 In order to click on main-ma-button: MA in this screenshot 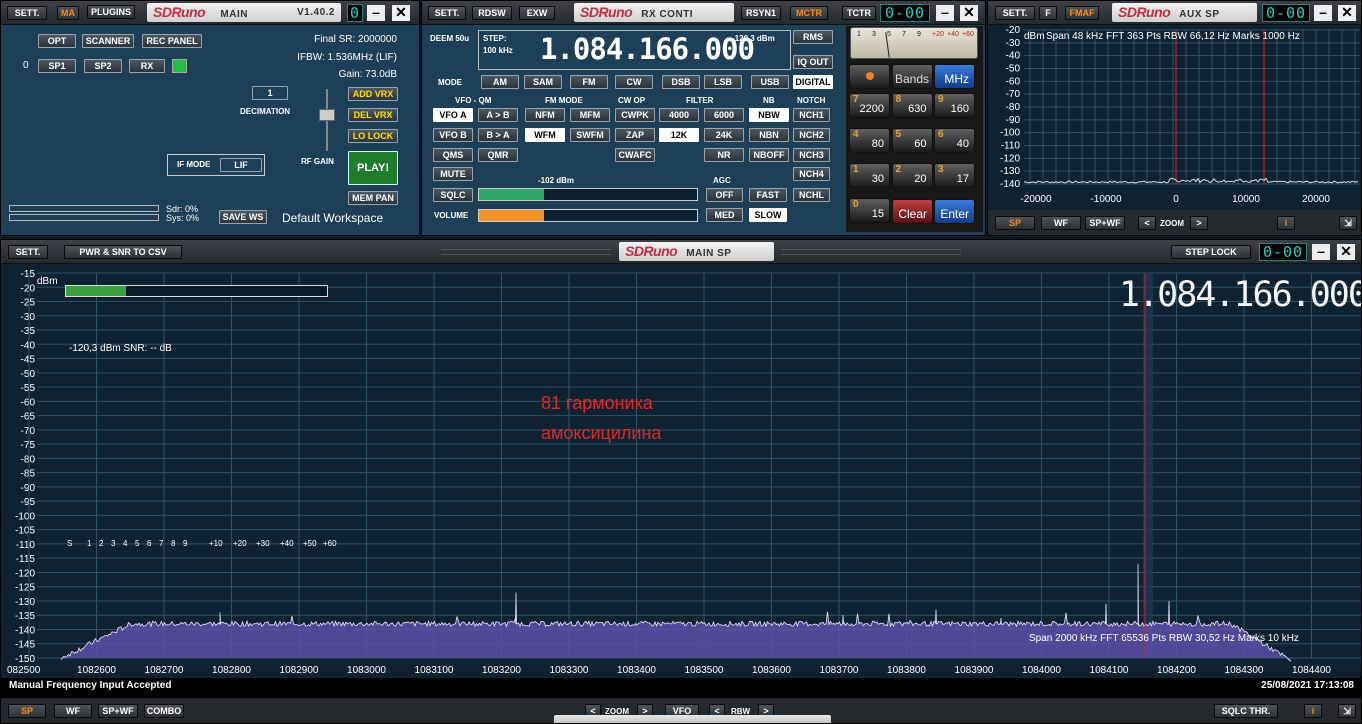, I will do `click(68, 13)`.